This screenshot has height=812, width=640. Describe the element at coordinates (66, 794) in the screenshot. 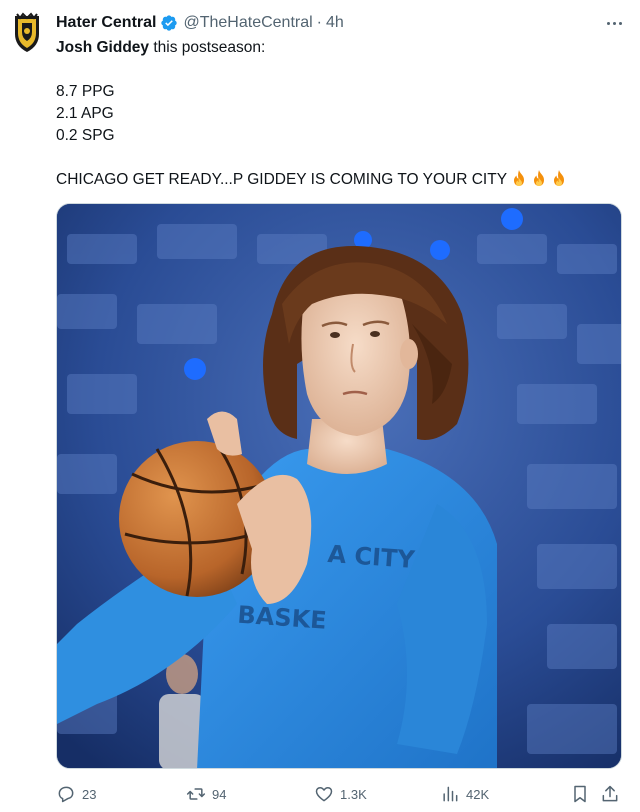

I see `reply-icon` at that location.